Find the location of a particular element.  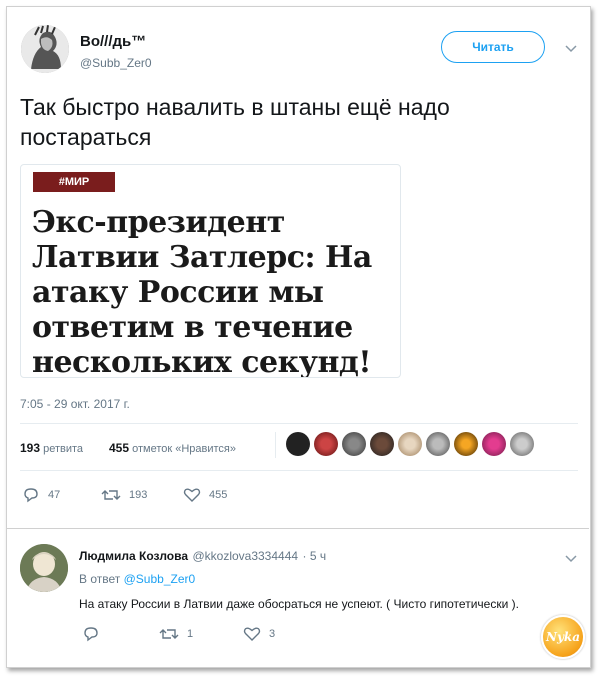

reply-separator is located at coordinates (298, 528).